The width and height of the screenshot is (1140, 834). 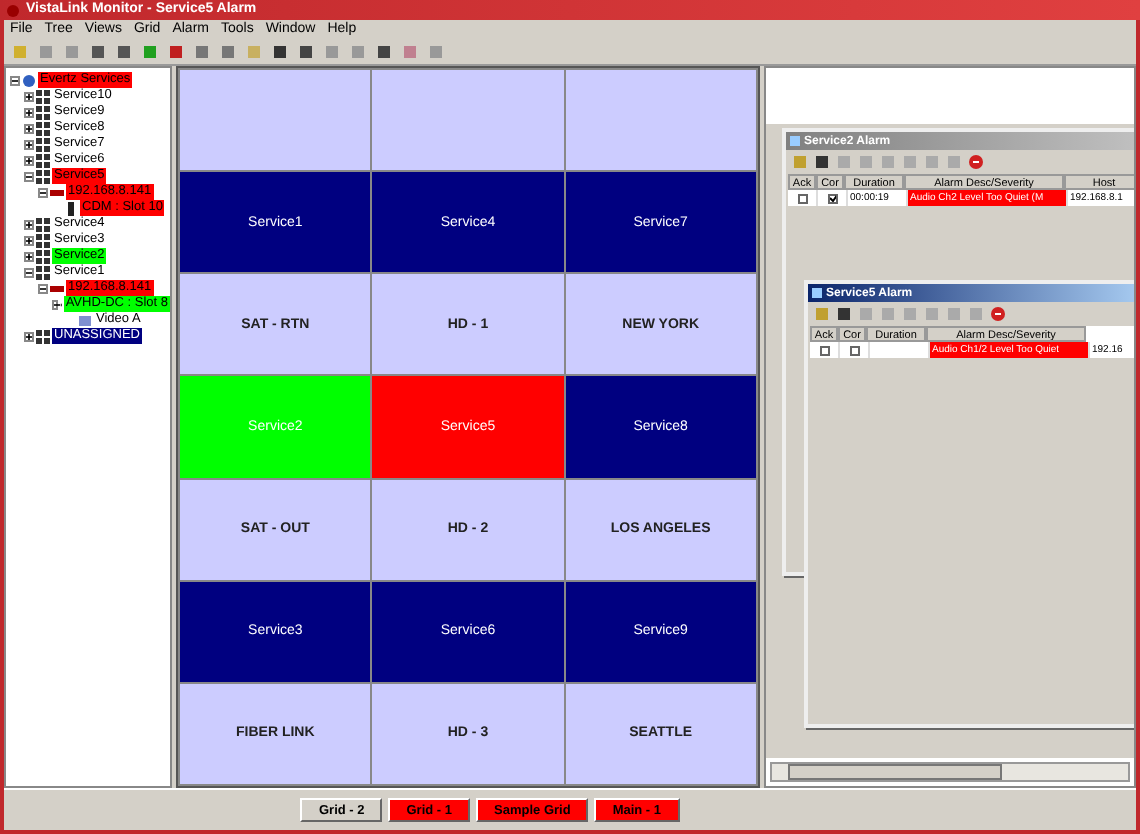 I want to click on card-icon, so click(x=71, y=208).